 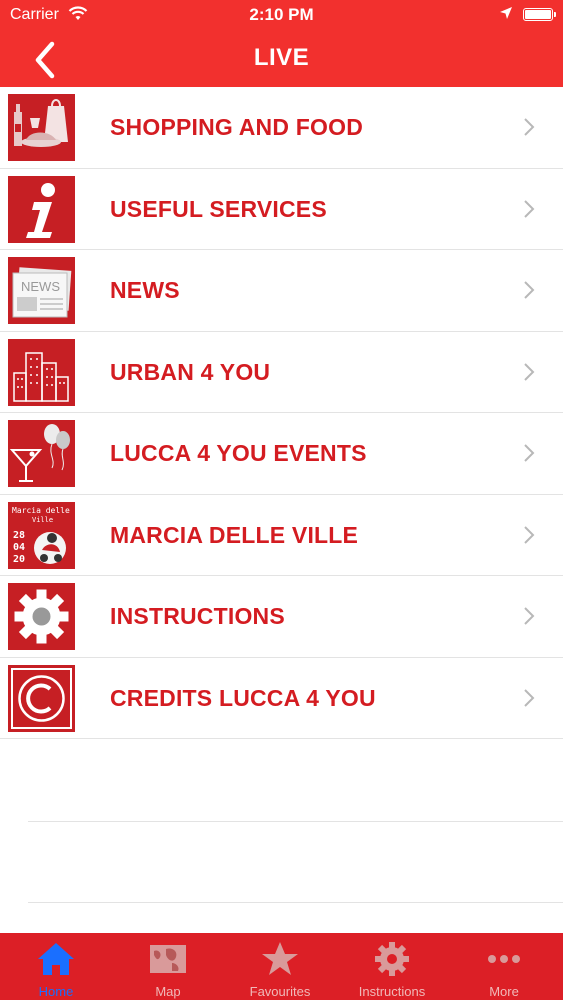 I want to click on tab-label: Home, so click(x=56, y=991).